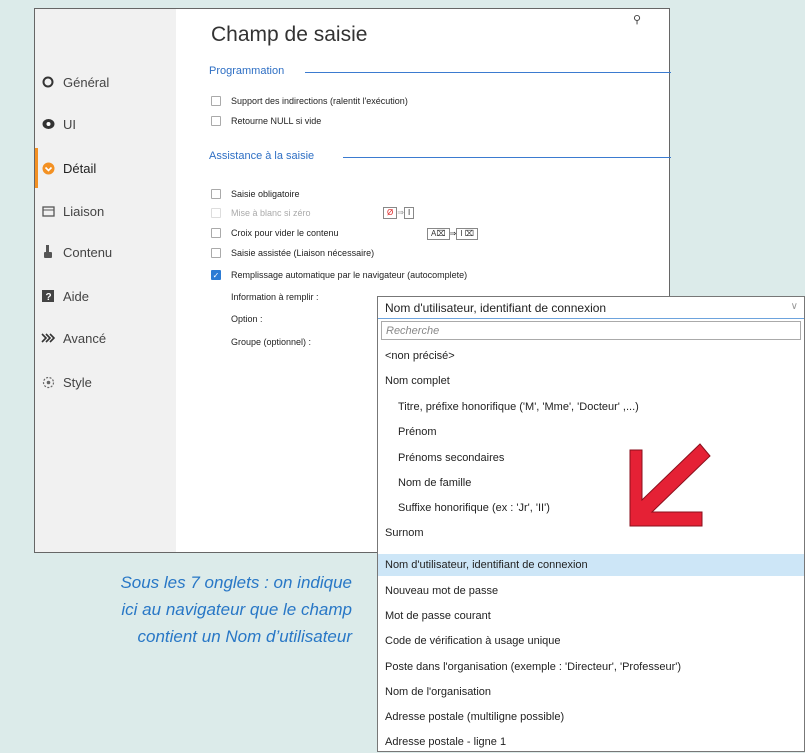 This screenshot has height=753, width=805. Describe the element at coordinates (236, 609) in the screenshot. I see `caption-line-2: ici au navigateur que le champ` at that location.